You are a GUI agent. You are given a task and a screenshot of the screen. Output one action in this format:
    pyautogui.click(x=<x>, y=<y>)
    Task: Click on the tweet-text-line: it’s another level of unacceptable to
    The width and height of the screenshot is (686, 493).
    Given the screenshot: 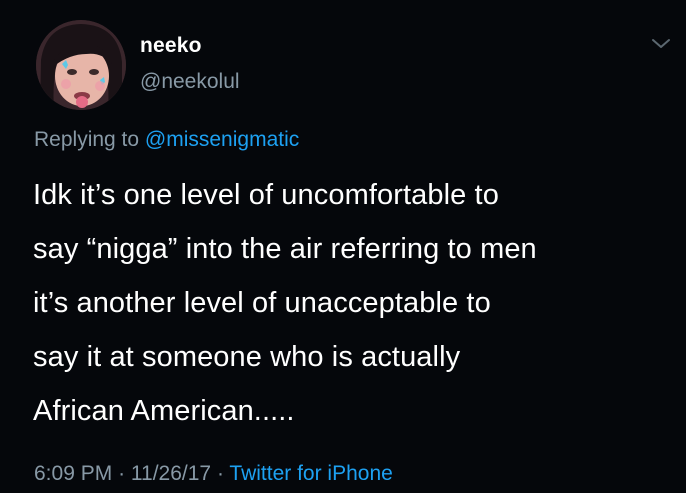 What is the action you would take?
    pyautogui.click(x=262, y=303)
    